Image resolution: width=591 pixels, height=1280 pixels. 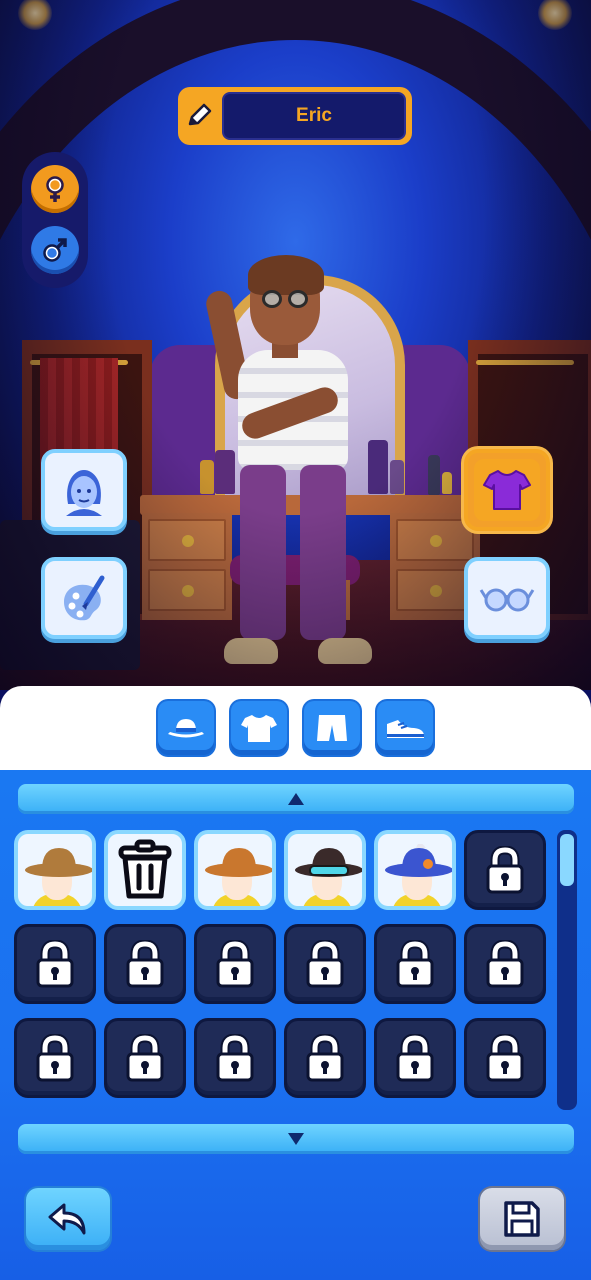 What do you see at coordinates (84, 493) in the screenshot?
I see `face-icon` at bounding box center [84, 493].